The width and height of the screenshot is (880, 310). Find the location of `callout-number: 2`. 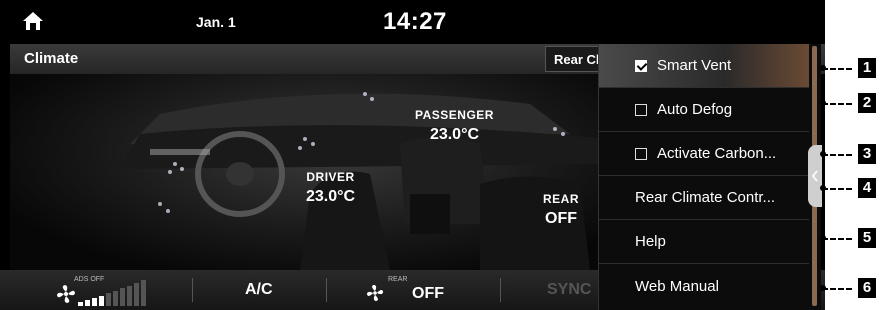

callout-number: 2 is located at coordinates (867, 103).